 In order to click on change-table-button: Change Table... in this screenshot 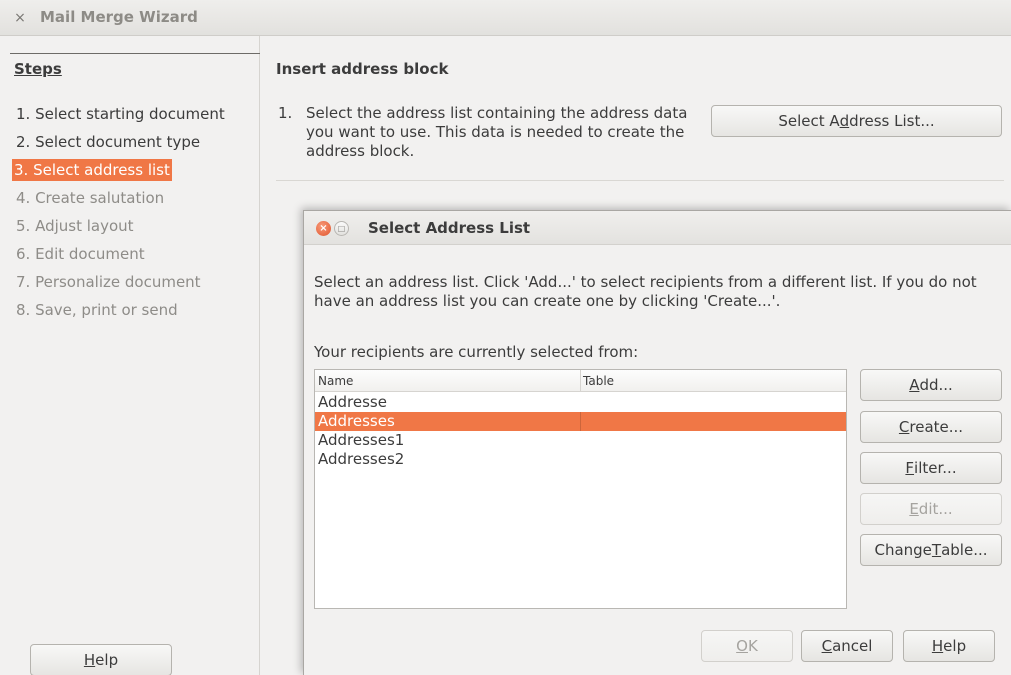, I will do `click(931, 550)`.